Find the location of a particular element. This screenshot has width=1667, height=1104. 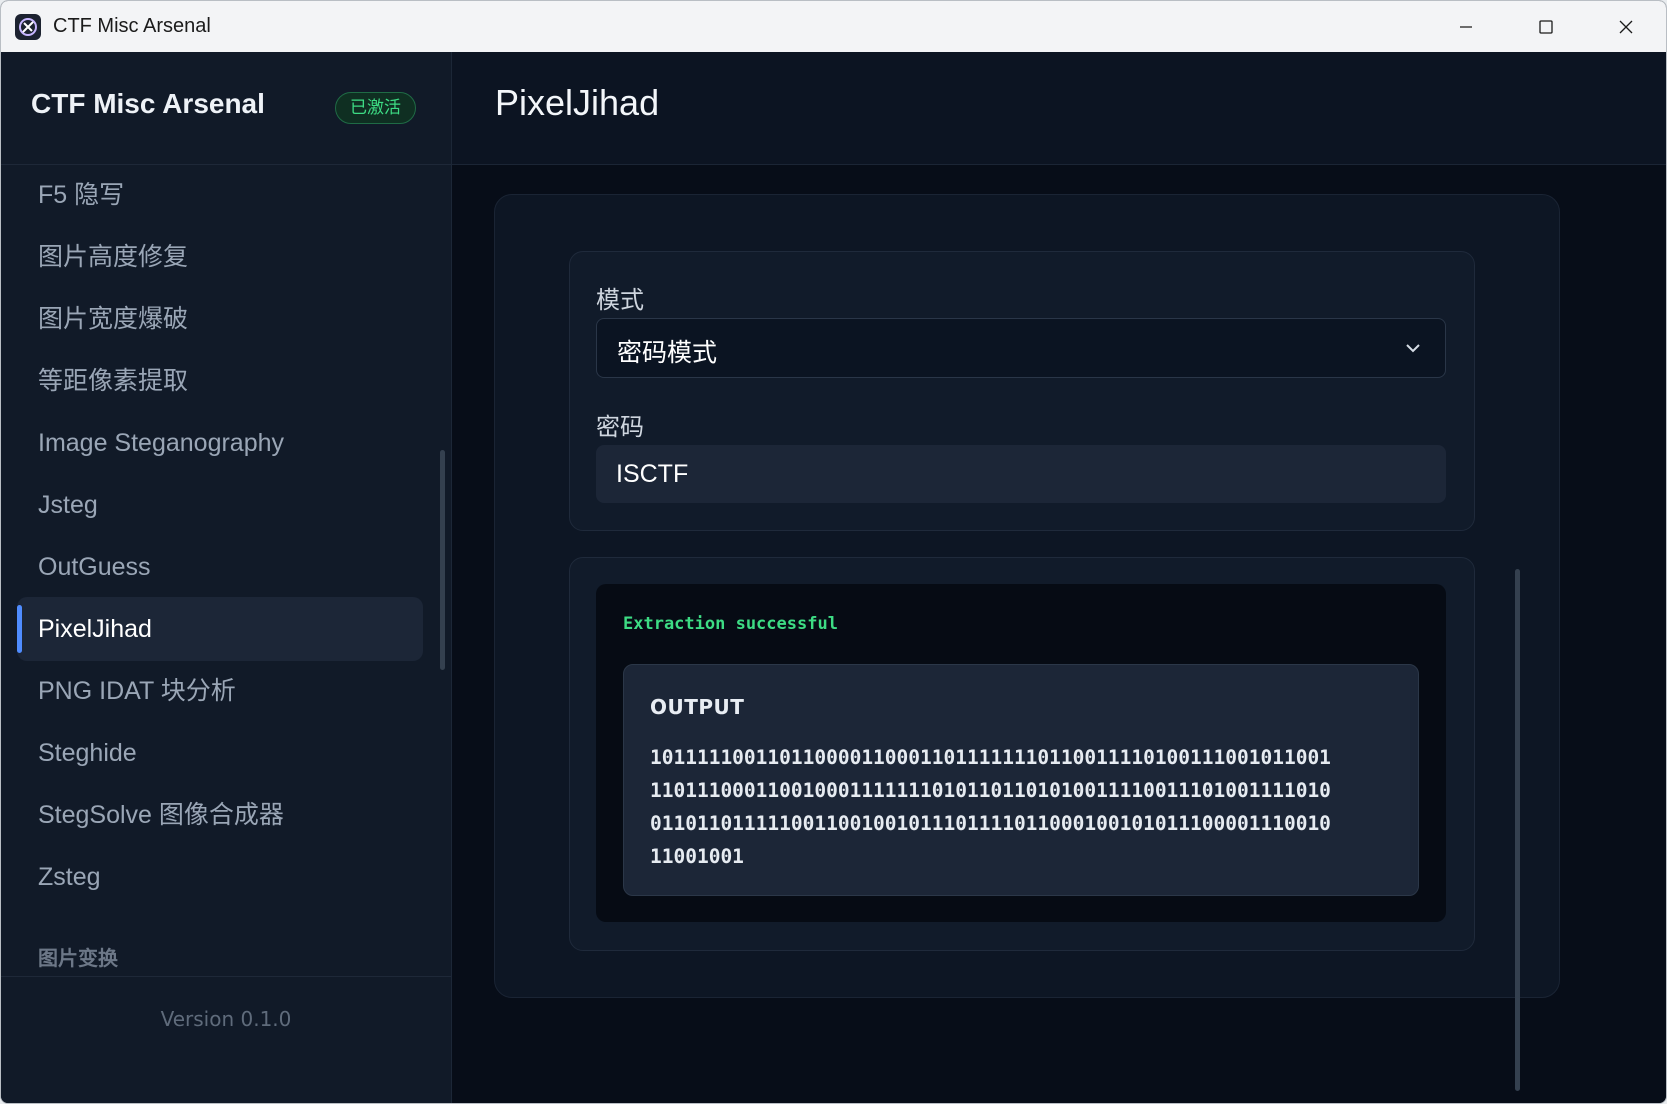

sidebar-item-outguess: OutGuess is located at coordinates (220, 567).